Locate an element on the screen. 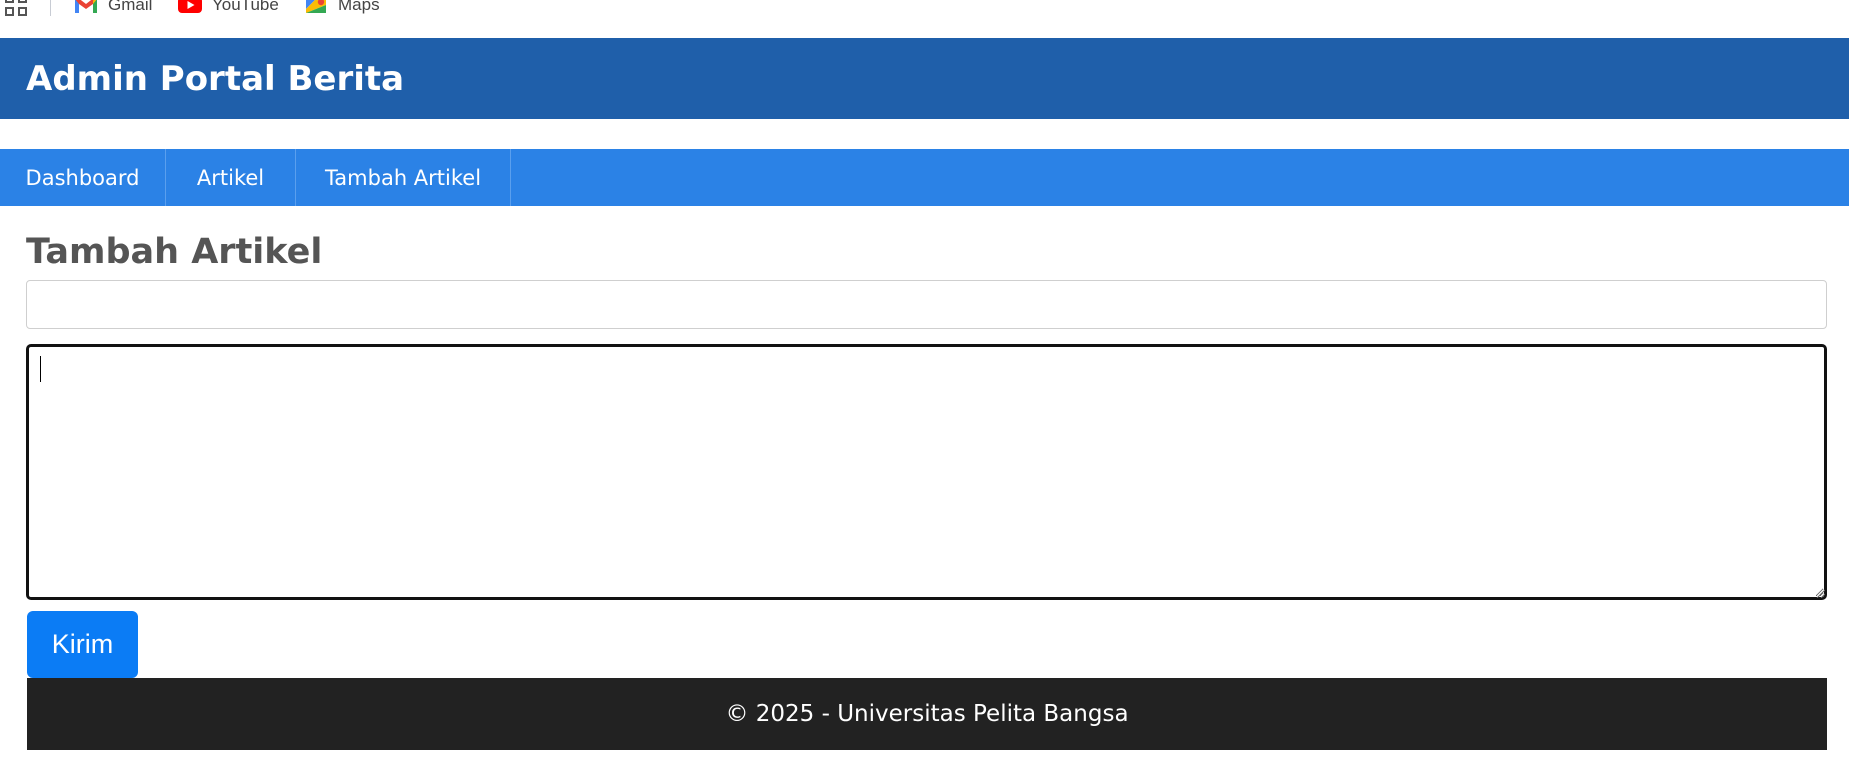 Image resolution: width=1849 pixels, height=784 pixels. bookmark-label: YouTube is located at coordinates (245, 7).